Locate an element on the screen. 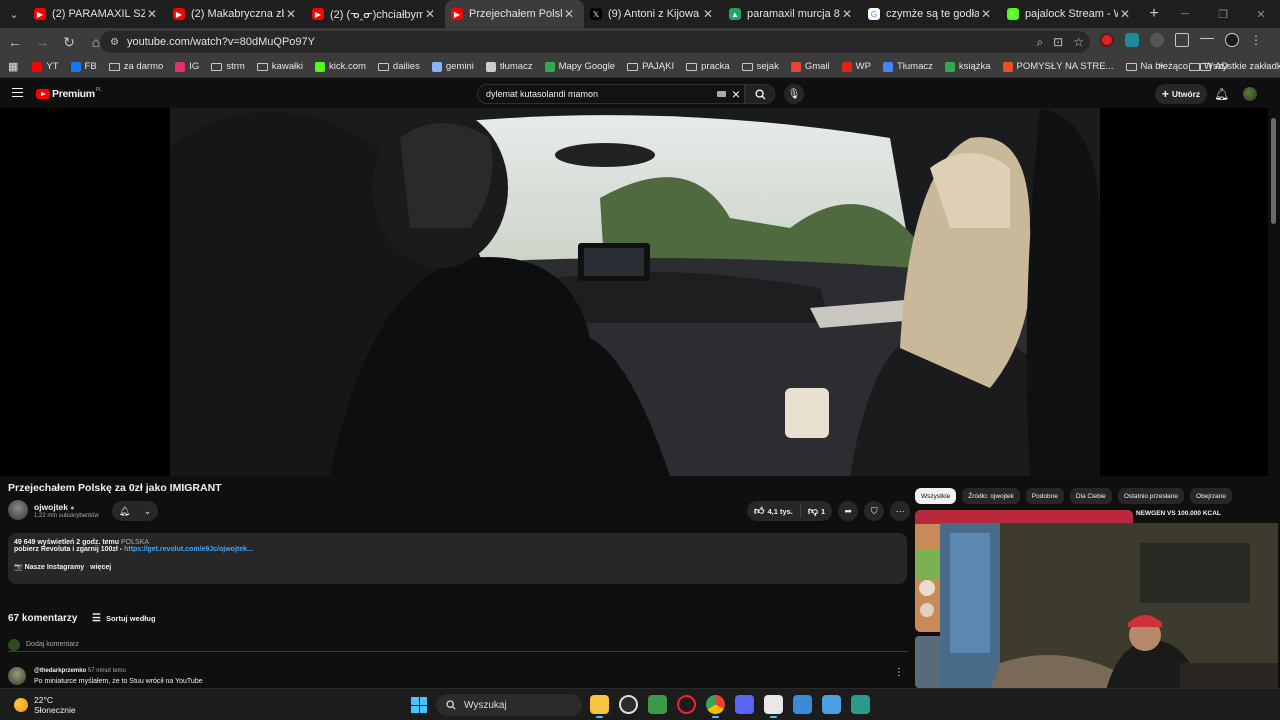  address-bar: ⚙ youtube.com/watch?v=80dMuQPo97Y ⌕ ⊡ ☆ is located at coordinates (595, 42).